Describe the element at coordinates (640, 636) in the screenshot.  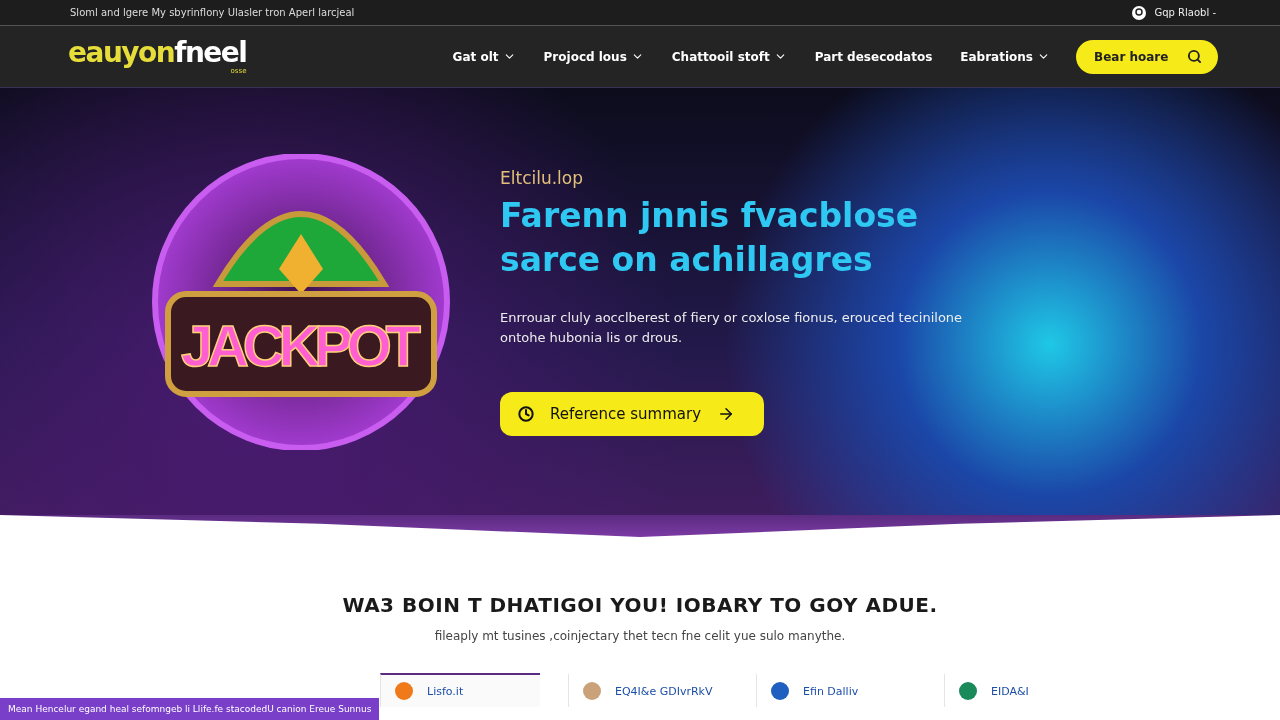
I see `section-subtitle: fileaply mt tusines ,coinjectary thet tecn fne celit yue sulo manythe.` at that location.